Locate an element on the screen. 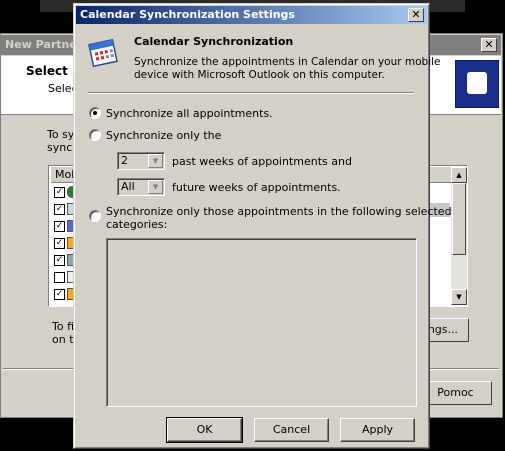 Image resolution: width=505 pixels, height=451 pixels. background-intro-line1: To sy is located at coordinates (61, 134).